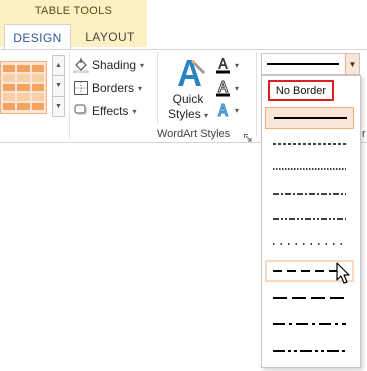  What do you see at coordinates (81, 88) in the screenshot?
I see `borders-grid-icon` at bounding box center [81, 88].